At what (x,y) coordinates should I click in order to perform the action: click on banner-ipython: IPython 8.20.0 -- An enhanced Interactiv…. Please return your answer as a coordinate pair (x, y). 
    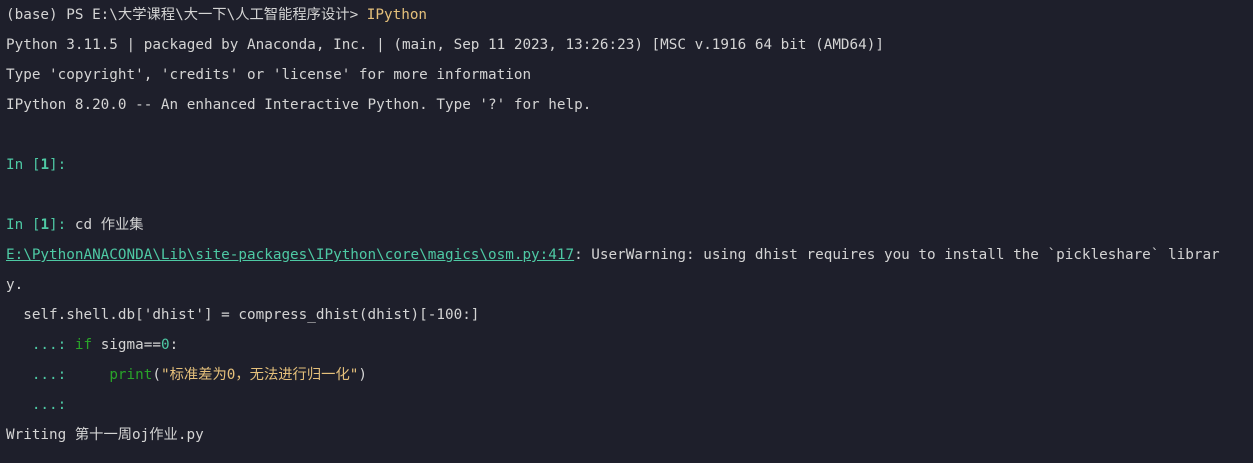
    Looking at the image, I should click on (299, 105).